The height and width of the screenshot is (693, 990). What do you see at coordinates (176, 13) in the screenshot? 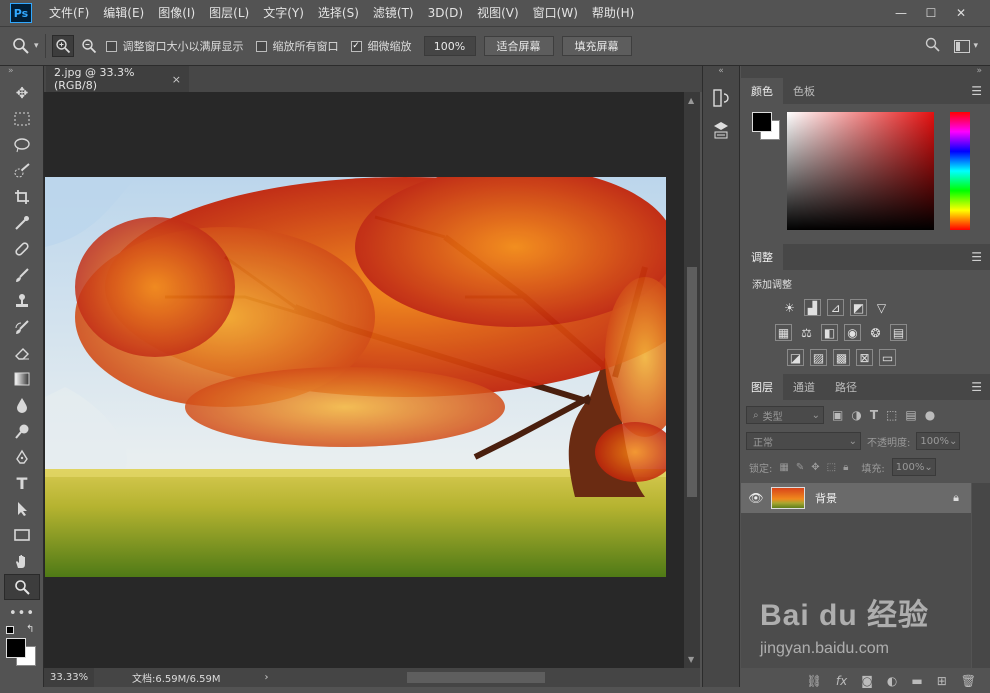
I see `menu-item-2: 图像(I)` at bounding box center [176, 13].